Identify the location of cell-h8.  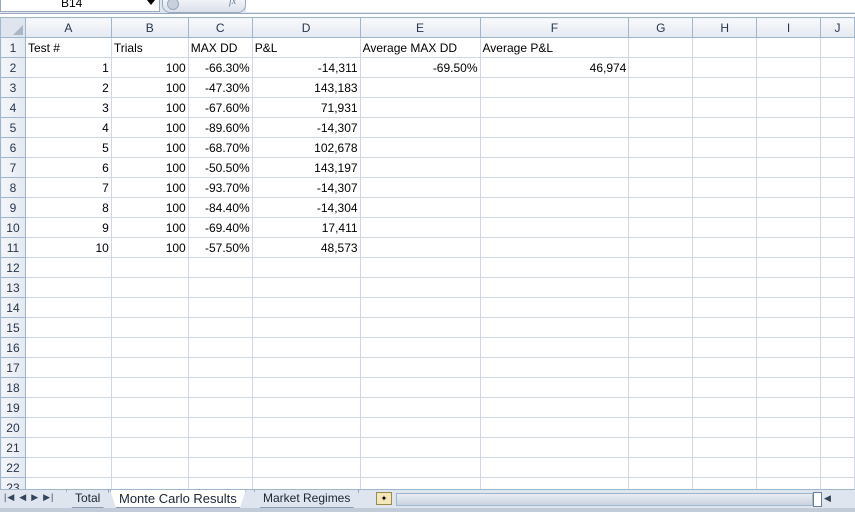
(725, 187).